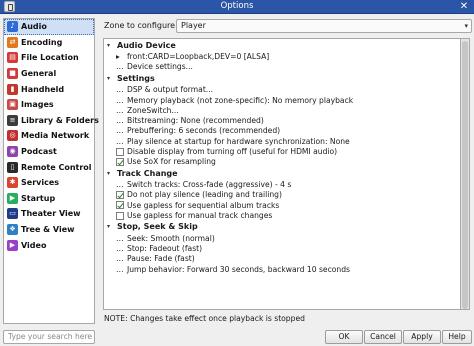 The height and width of the screenshot is (346, 474). I want to click on sidebar-item-startup: ▶ Startup, so click(49, 199).